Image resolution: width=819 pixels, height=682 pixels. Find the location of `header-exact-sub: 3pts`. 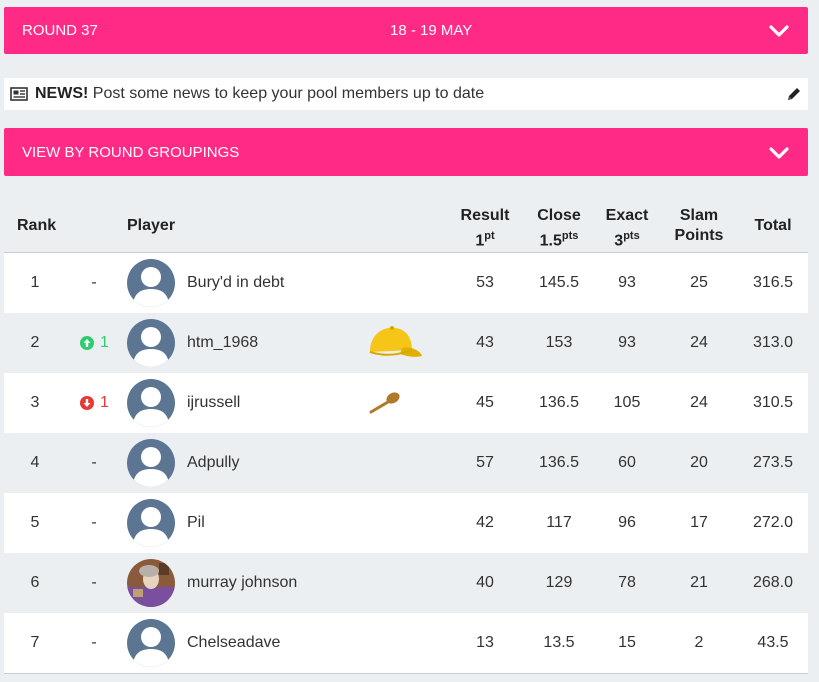

header-exact-sub: 3pts is located at coordinates (627, 238).